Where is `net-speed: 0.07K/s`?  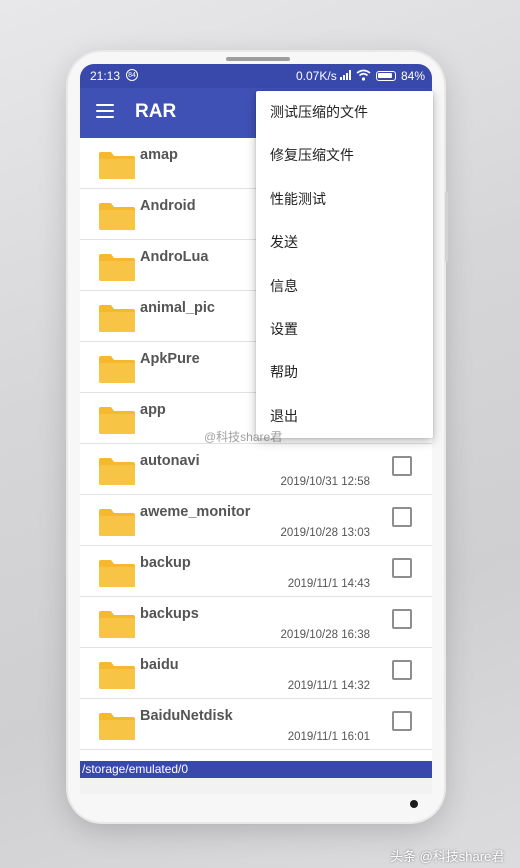
net-speed: 0.07K/s is located at coordinates (316, 76).